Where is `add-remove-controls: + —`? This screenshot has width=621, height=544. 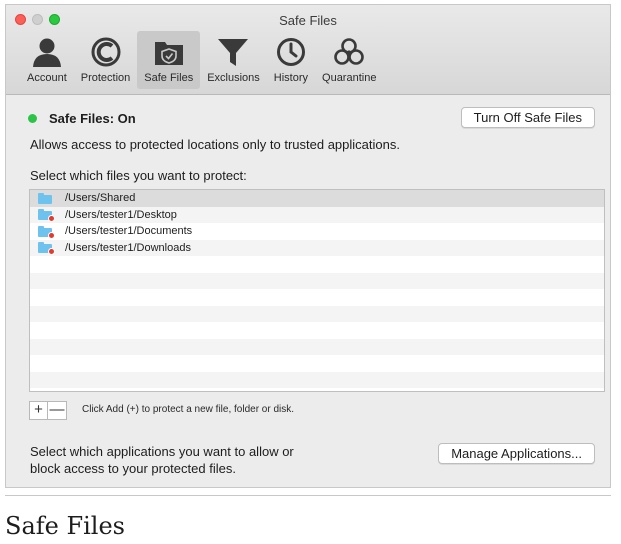
add-remove-controls: + — is located at coordinates (48, 410).